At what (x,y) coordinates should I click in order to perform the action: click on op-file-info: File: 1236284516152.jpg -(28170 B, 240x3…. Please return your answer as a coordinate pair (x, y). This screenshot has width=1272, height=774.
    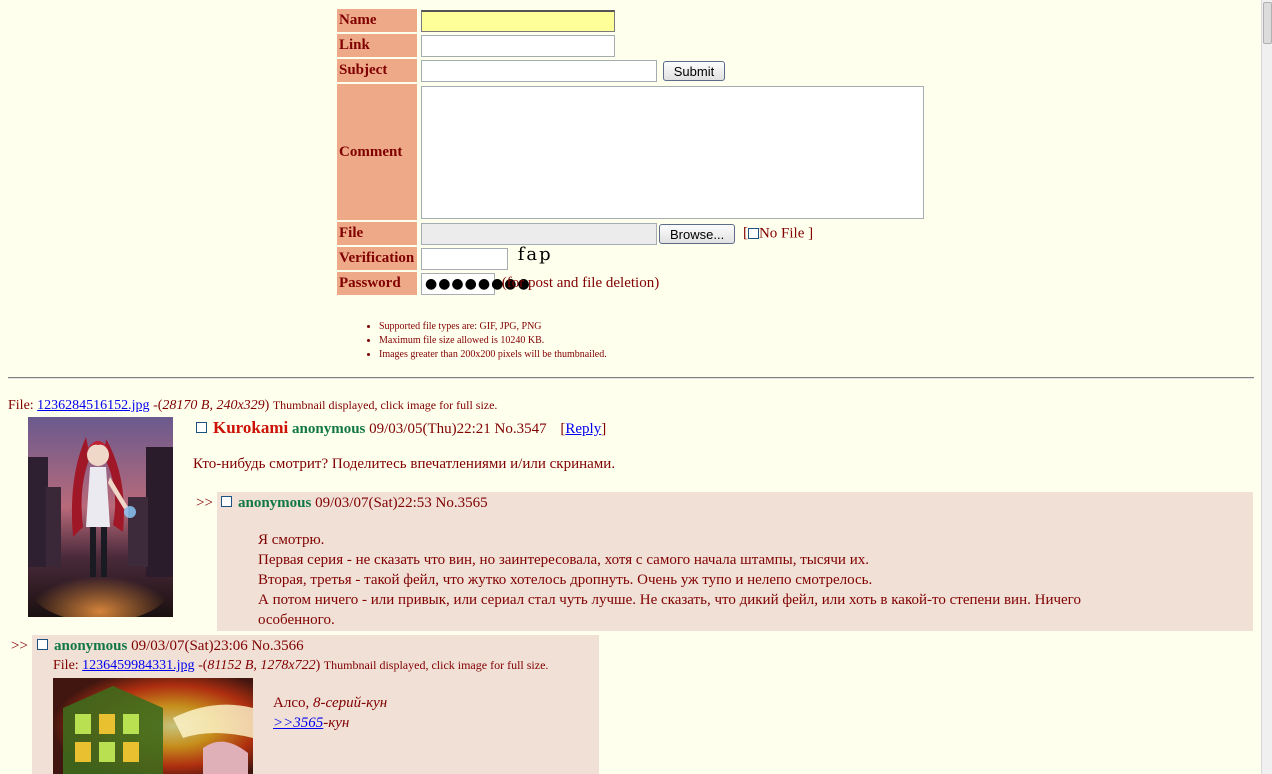
    Looking at the image, I should click on (252, 406).